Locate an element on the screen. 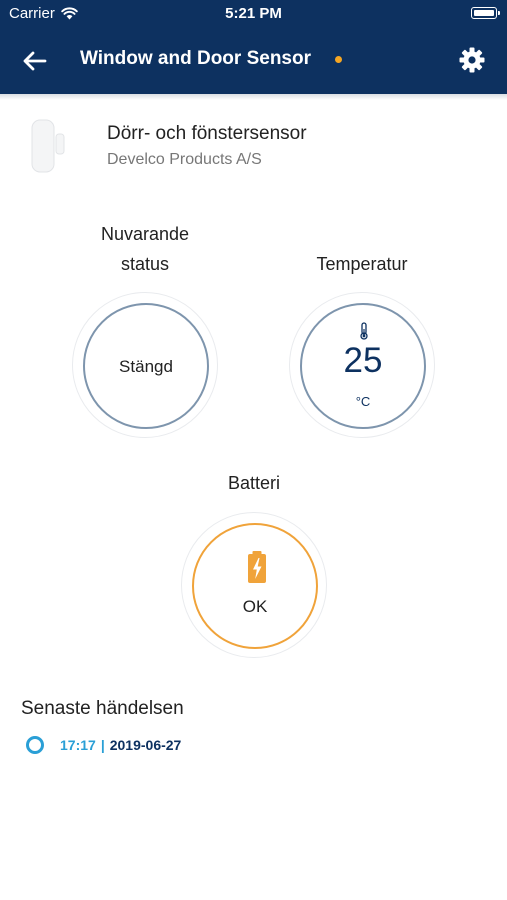 The width and height of the screenshot is (507, 900). temperature-tile: 25 °C is located at coordinates (362, 365).